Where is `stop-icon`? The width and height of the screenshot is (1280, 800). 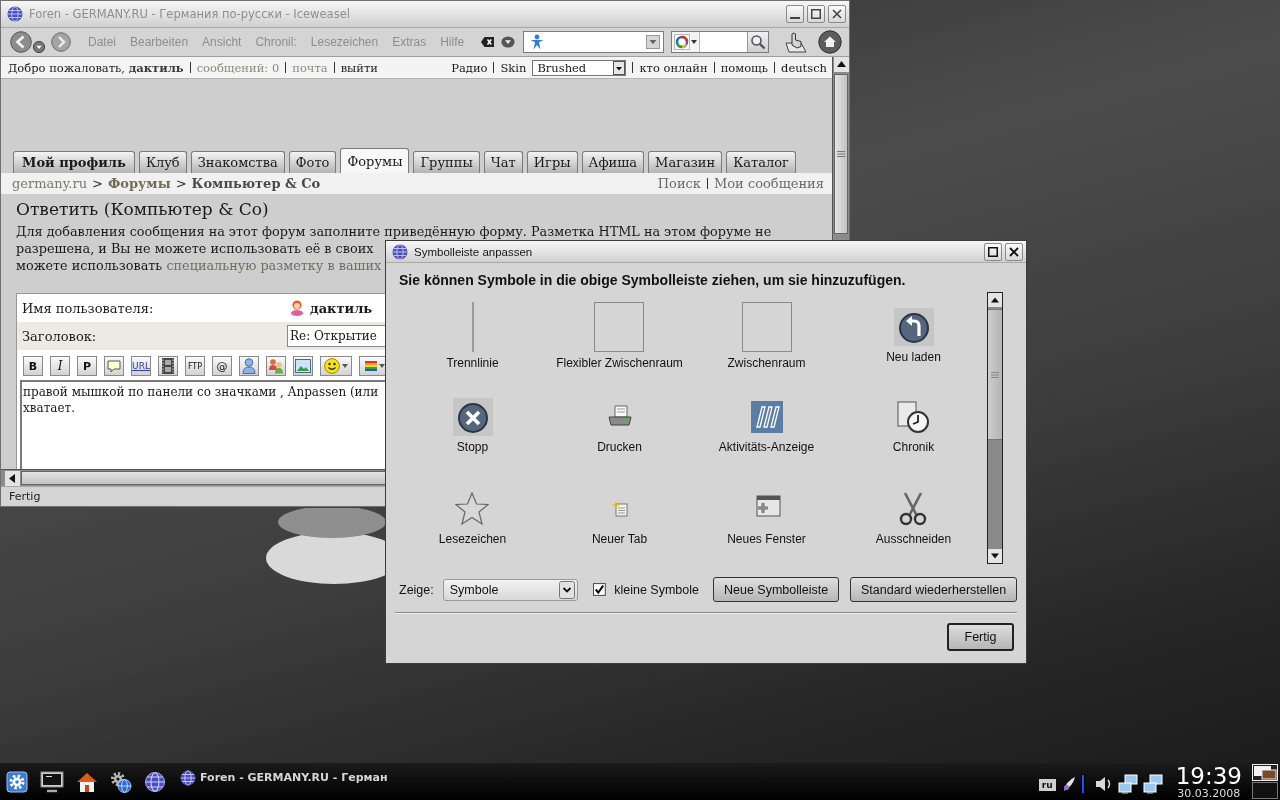
stop-icon is located at coordinates (472, 417).